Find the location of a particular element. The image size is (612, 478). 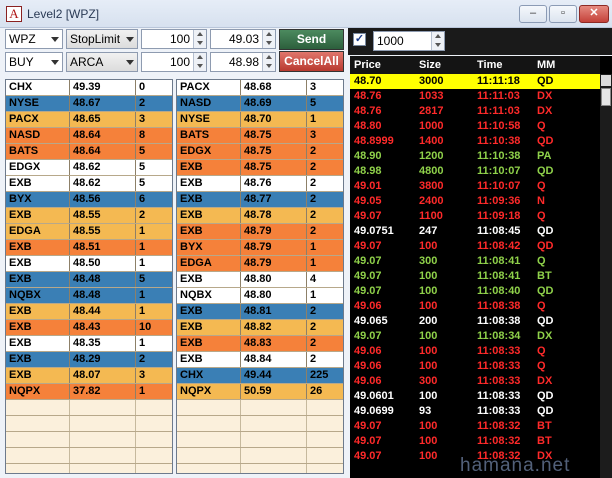

ask-row: CHX 49.44 225 is located at coordinates (260, 376).